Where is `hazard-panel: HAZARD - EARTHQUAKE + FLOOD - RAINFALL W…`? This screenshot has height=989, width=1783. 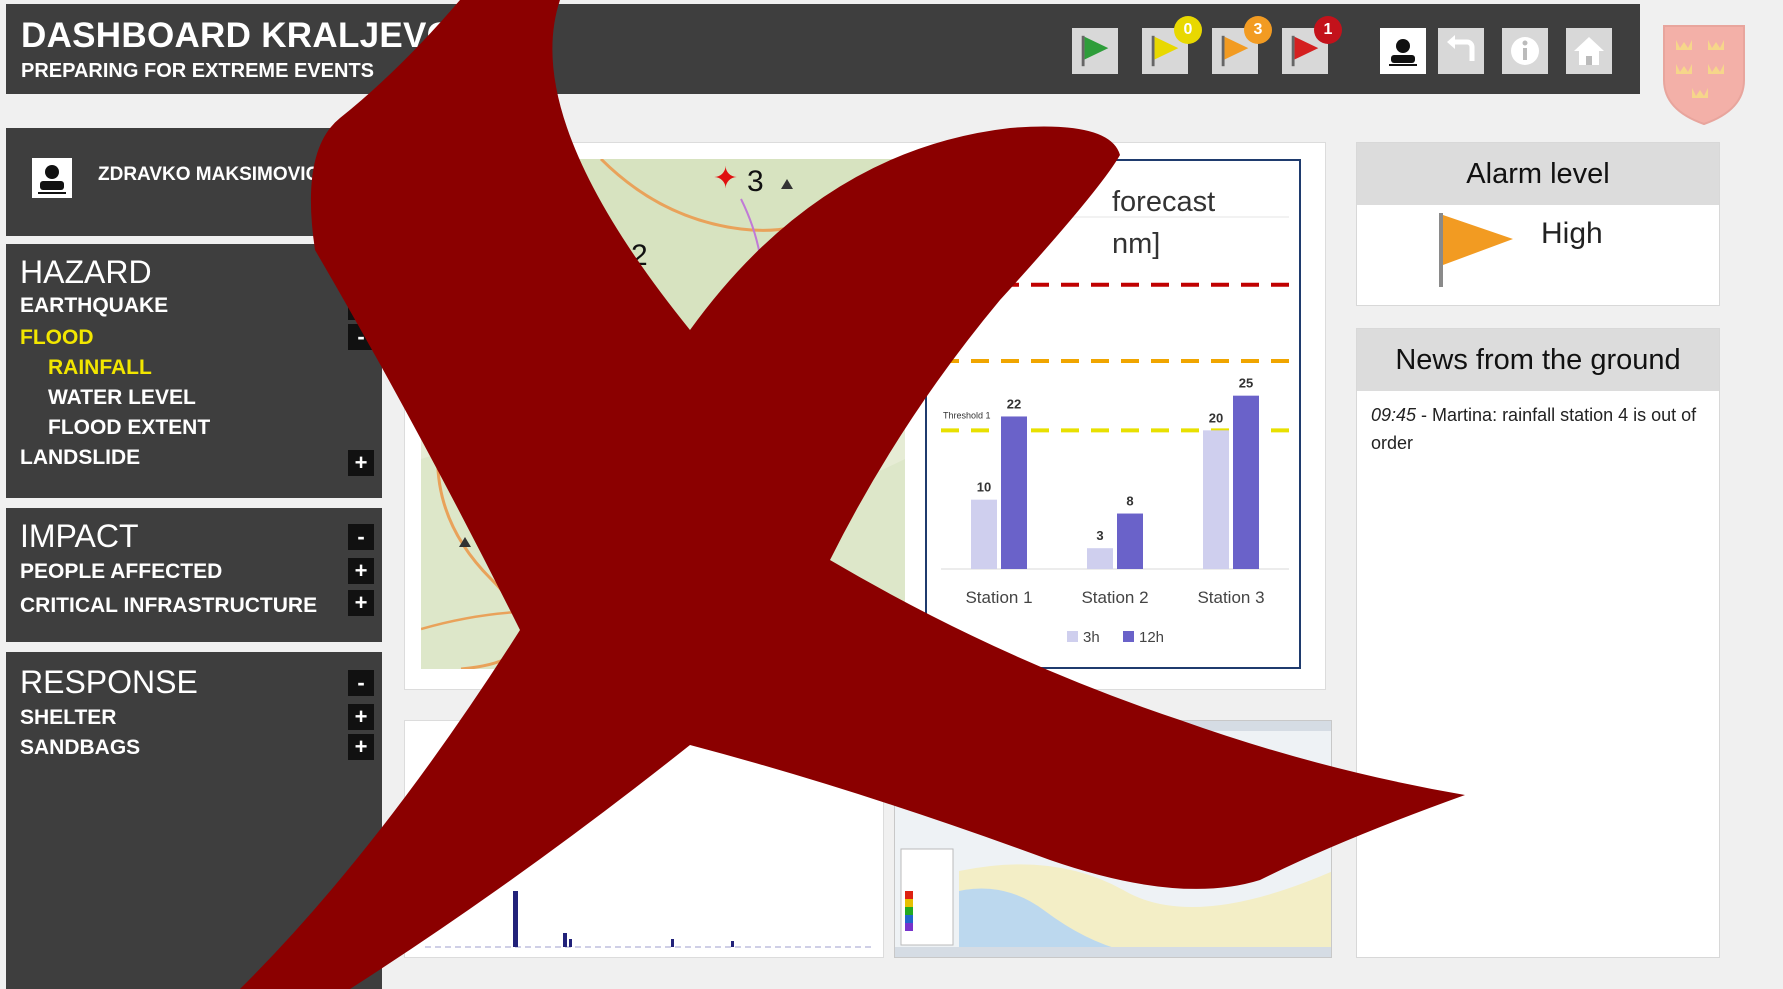 hazard-panel: HAZARD - EARTHQUAKE + FLOOD - RAINFALL W… is located at coordinates (194, 371).